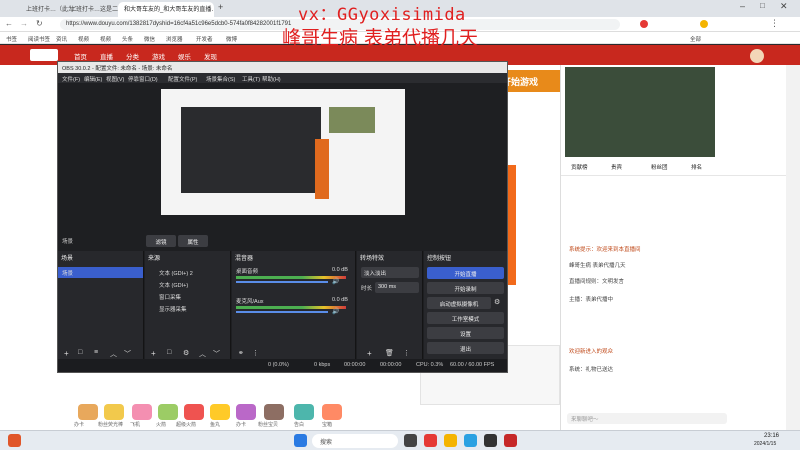 The image size is (800, 450). I want to click on folder-icon, so click(450, 440).